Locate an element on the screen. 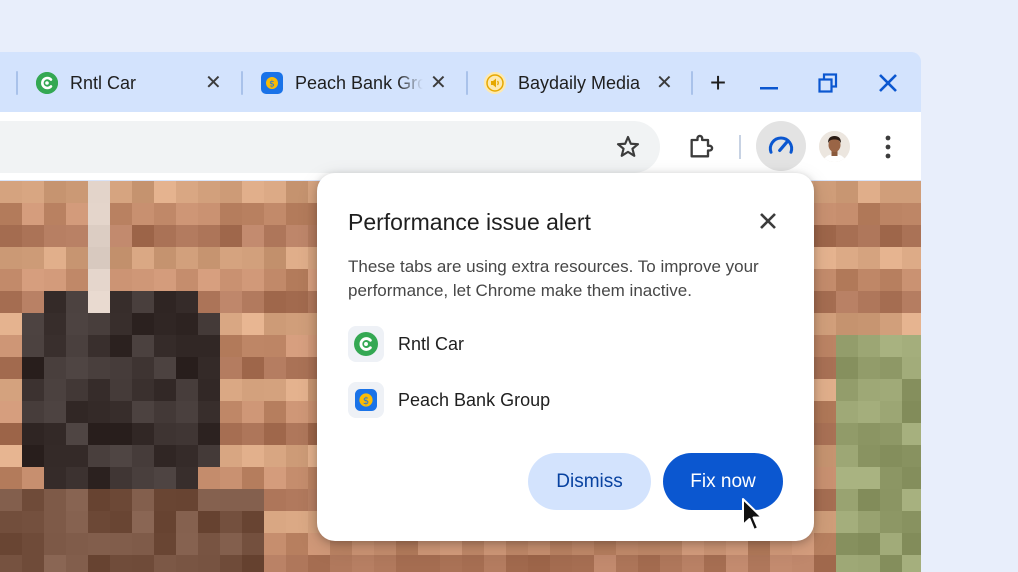 The height and width of the screenshot is (572, 1018). tab-rntl-car: Rntl Car ✕ is located at coordinates (131, 83).